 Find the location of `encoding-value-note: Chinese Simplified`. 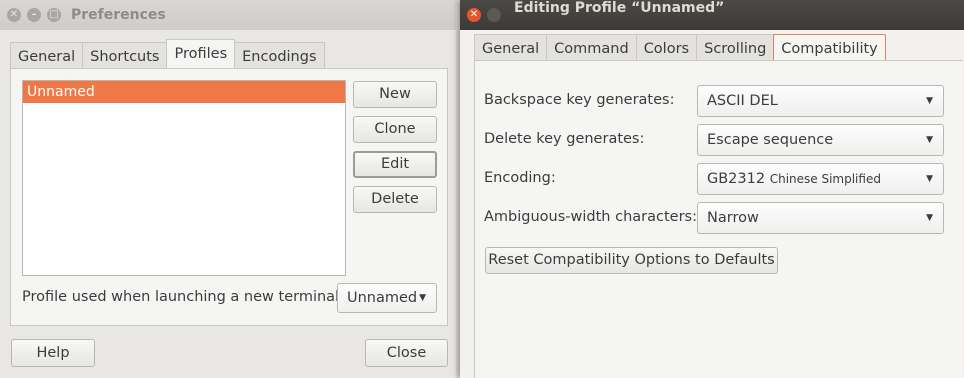

encoding-value-note: Chinese Simplified is located at coordinates (825, 179).